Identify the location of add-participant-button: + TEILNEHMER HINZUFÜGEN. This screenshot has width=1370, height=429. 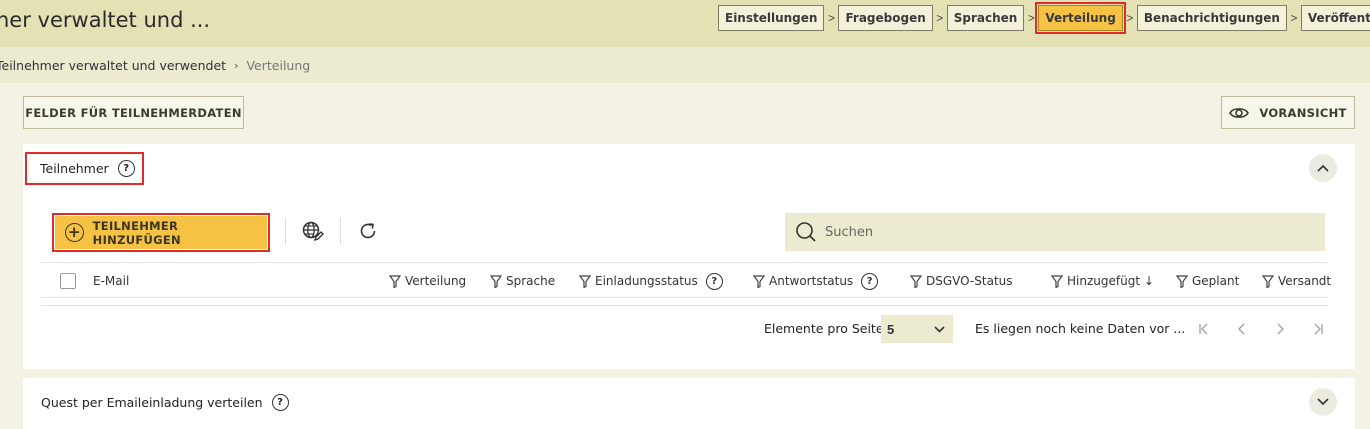
(161, 232).